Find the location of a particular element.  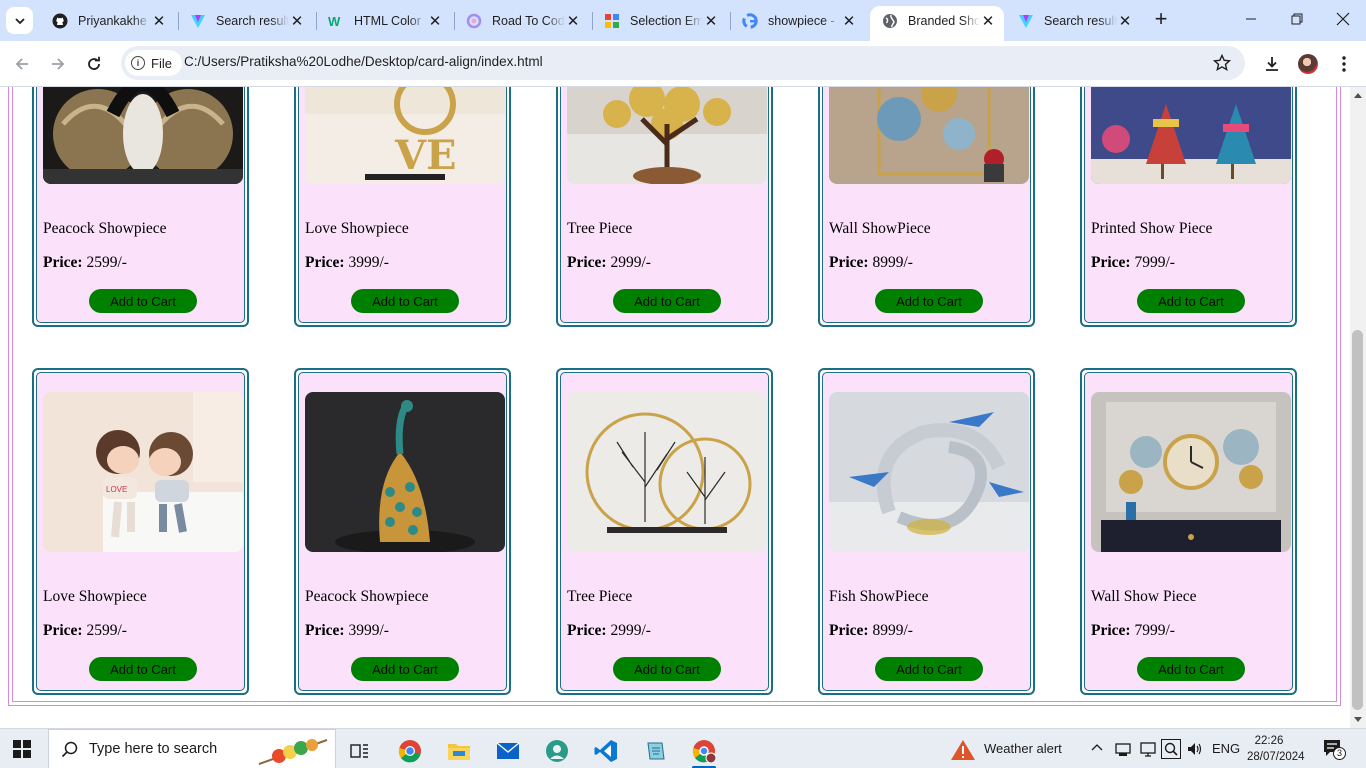

language-indicator: ENG is located at coordinates (1226, 748).